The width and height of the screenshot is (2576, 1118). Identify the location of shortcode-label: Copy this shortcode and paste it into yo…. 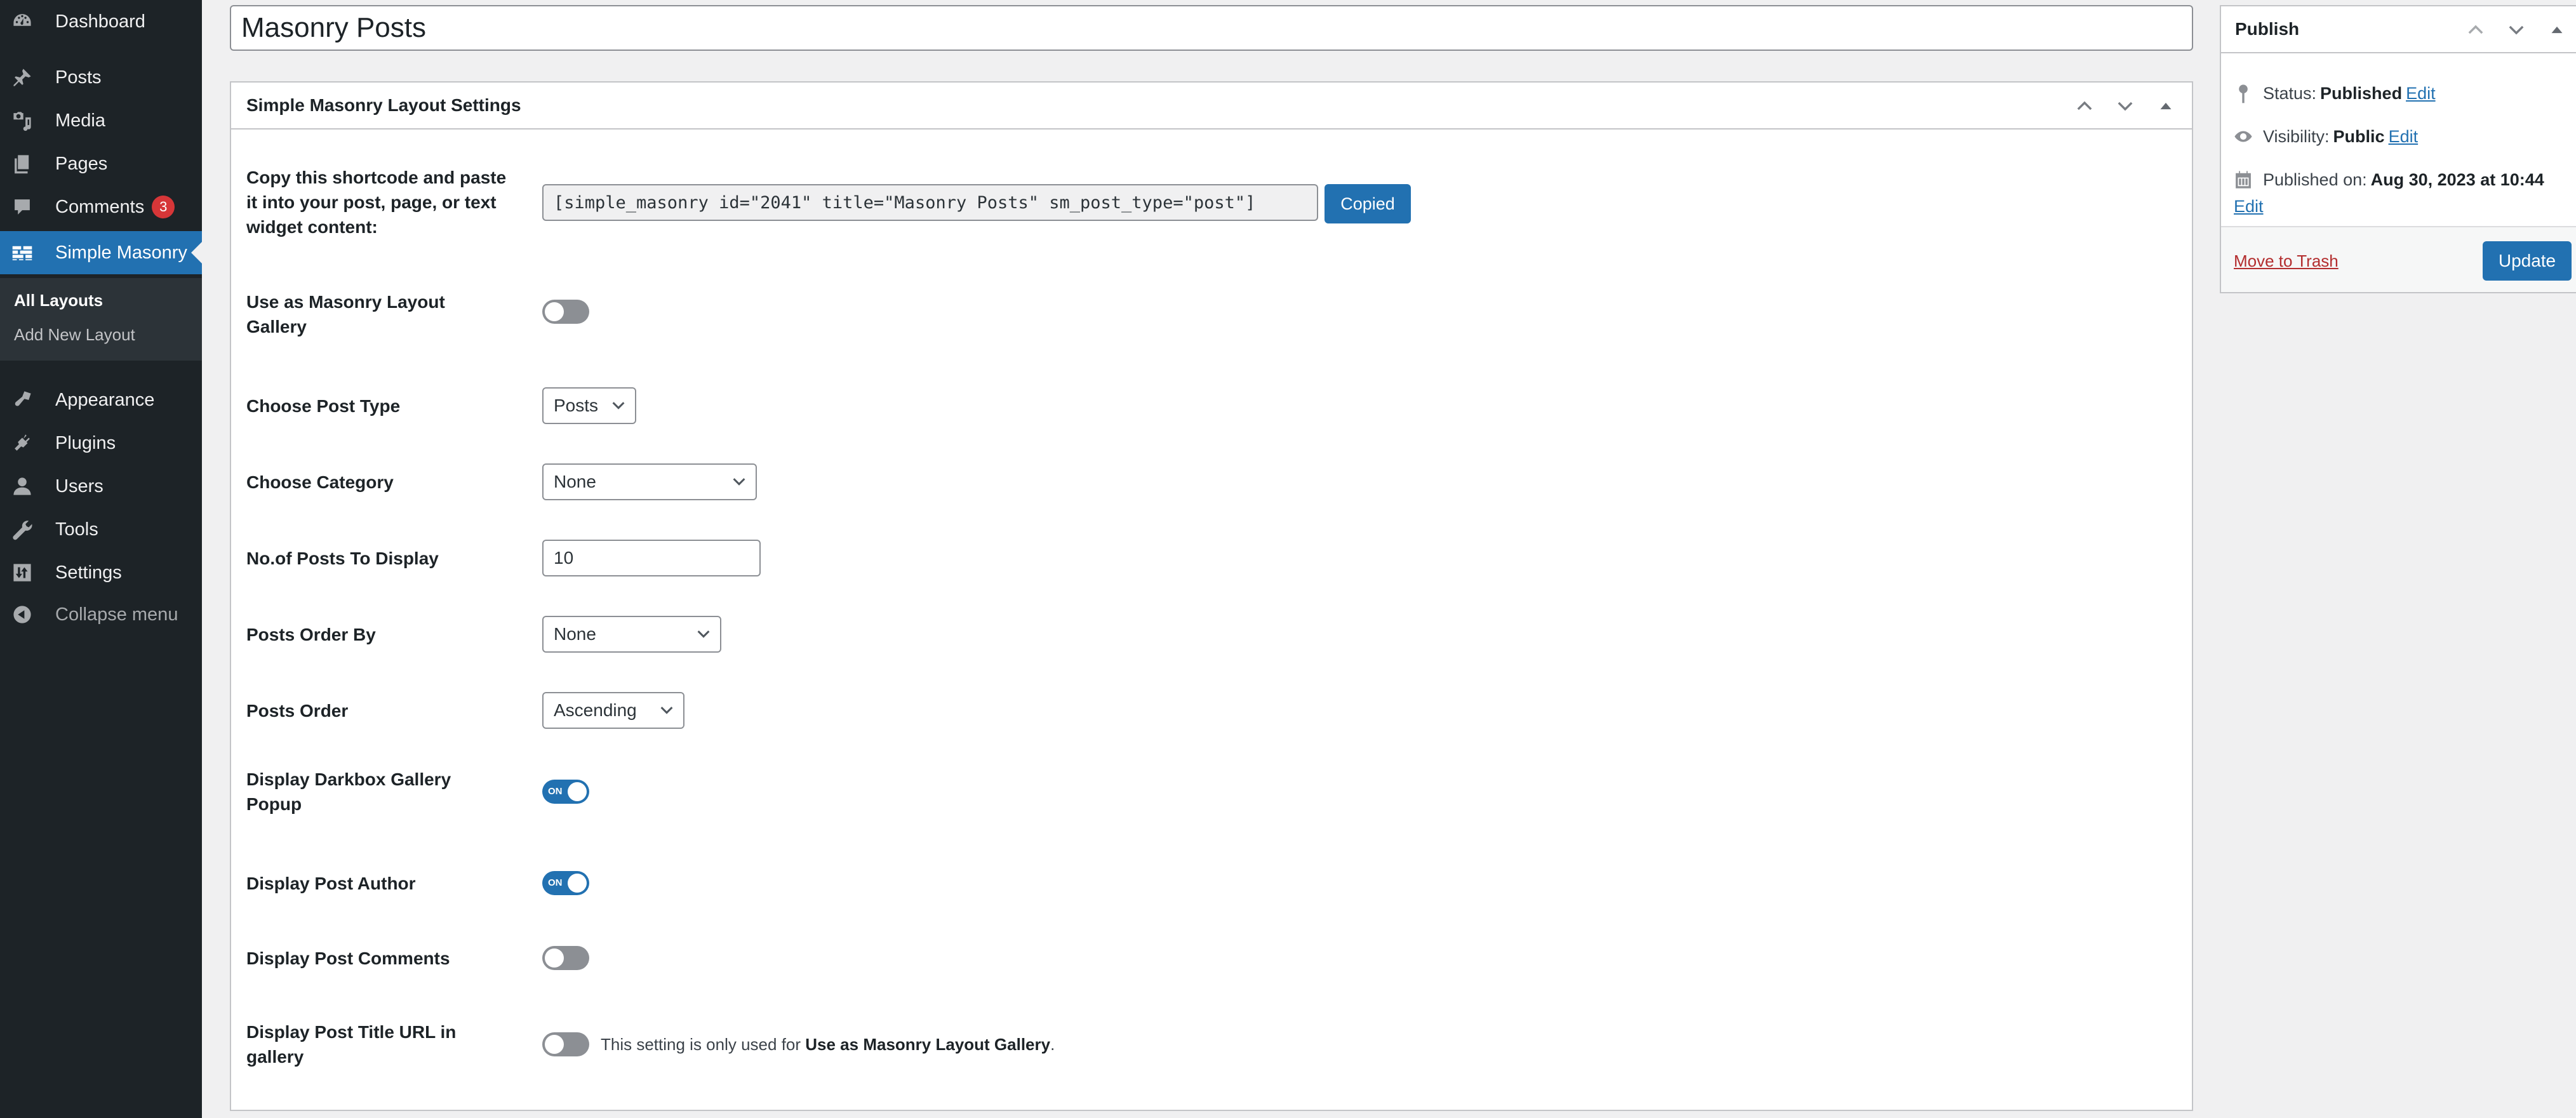
(376, 203).